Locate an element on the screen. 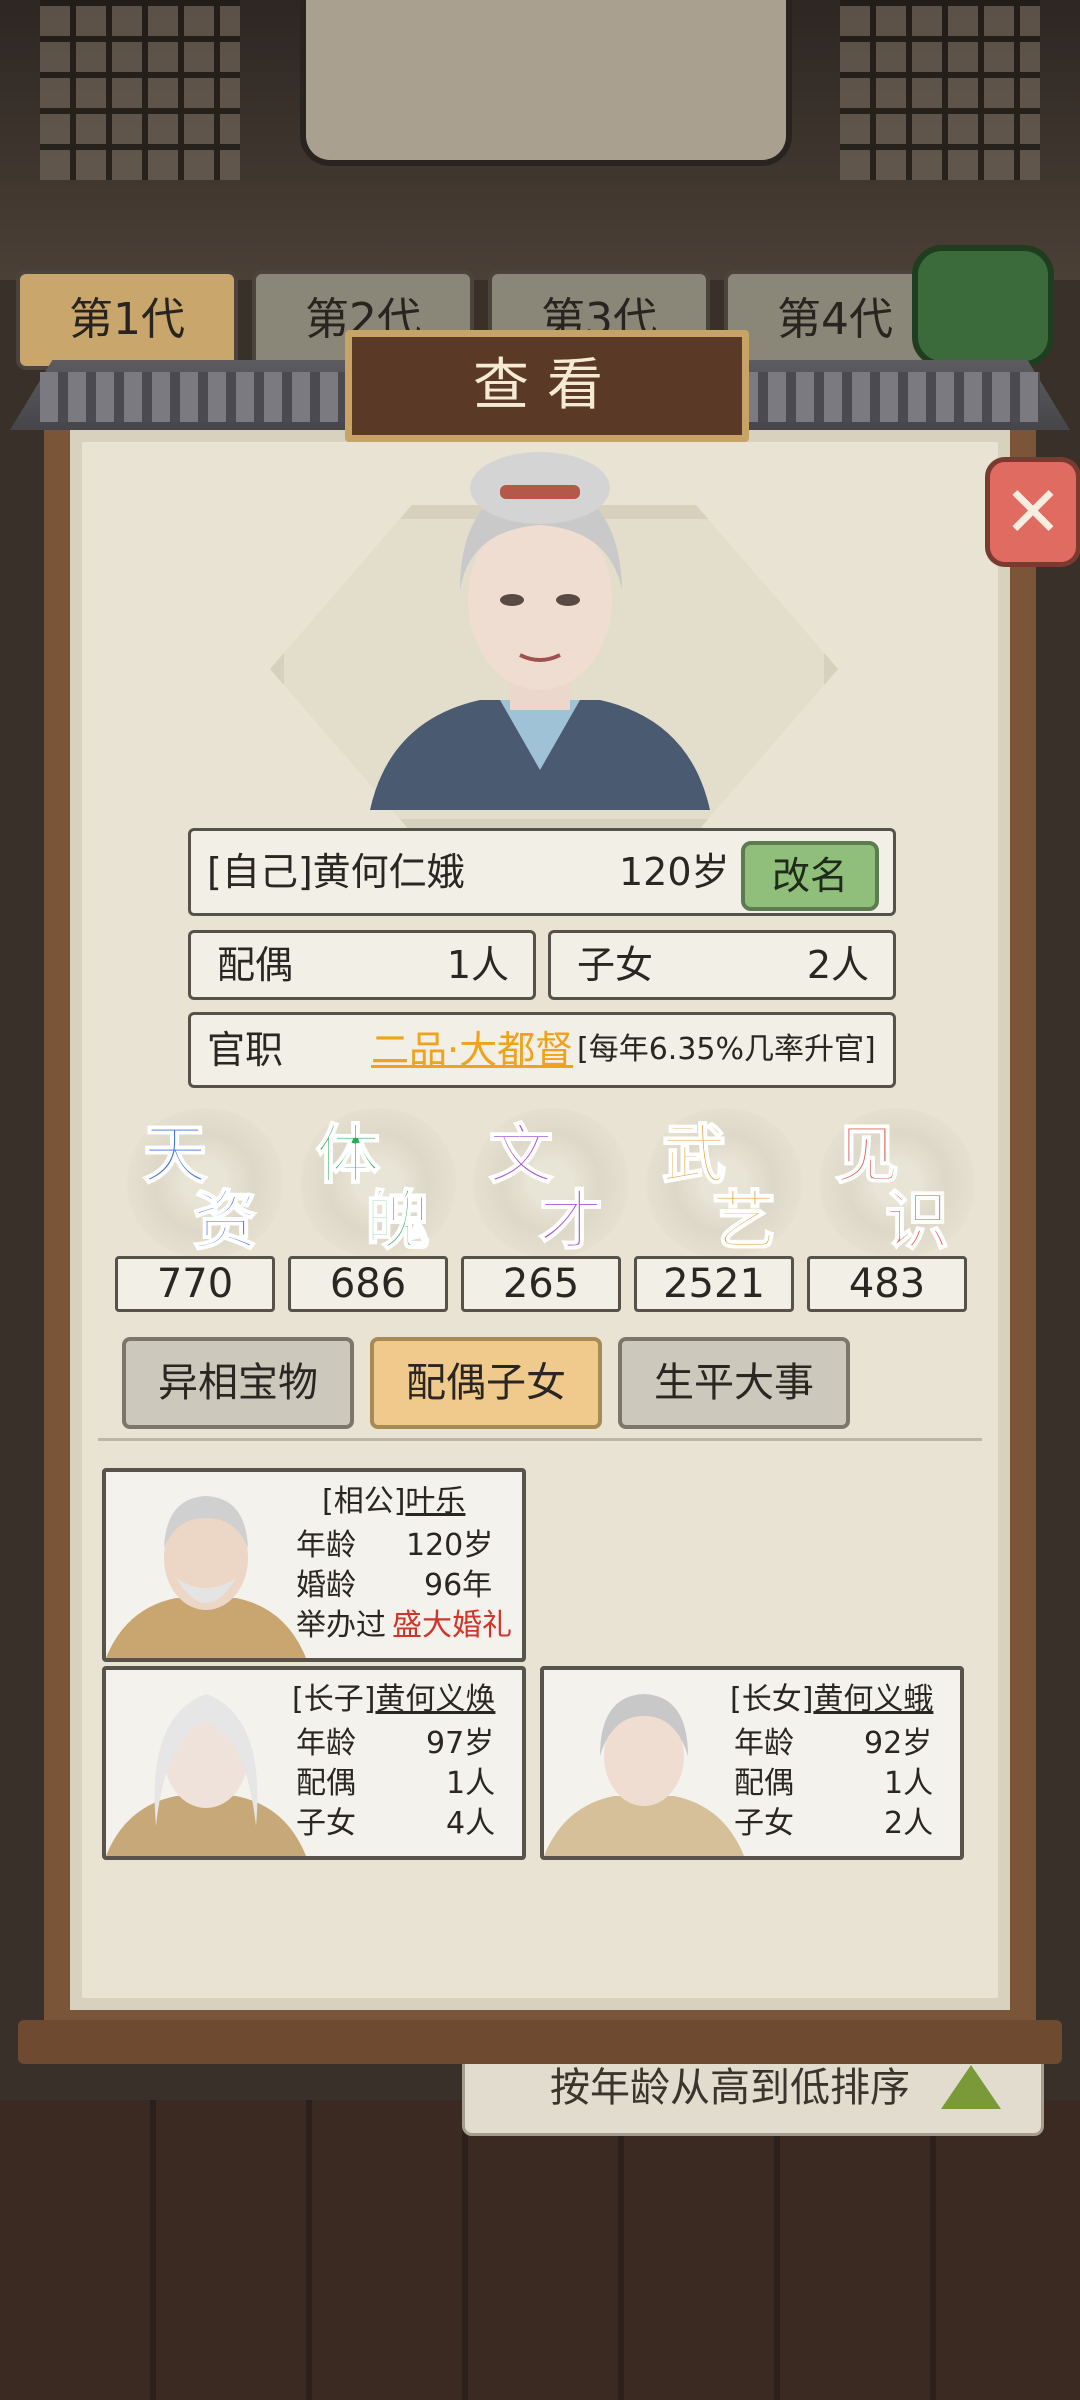 The height and width of the screenshot is (2400, 1080). stat-martial-char-2: 艺 is located at coordinates (744, 1221).